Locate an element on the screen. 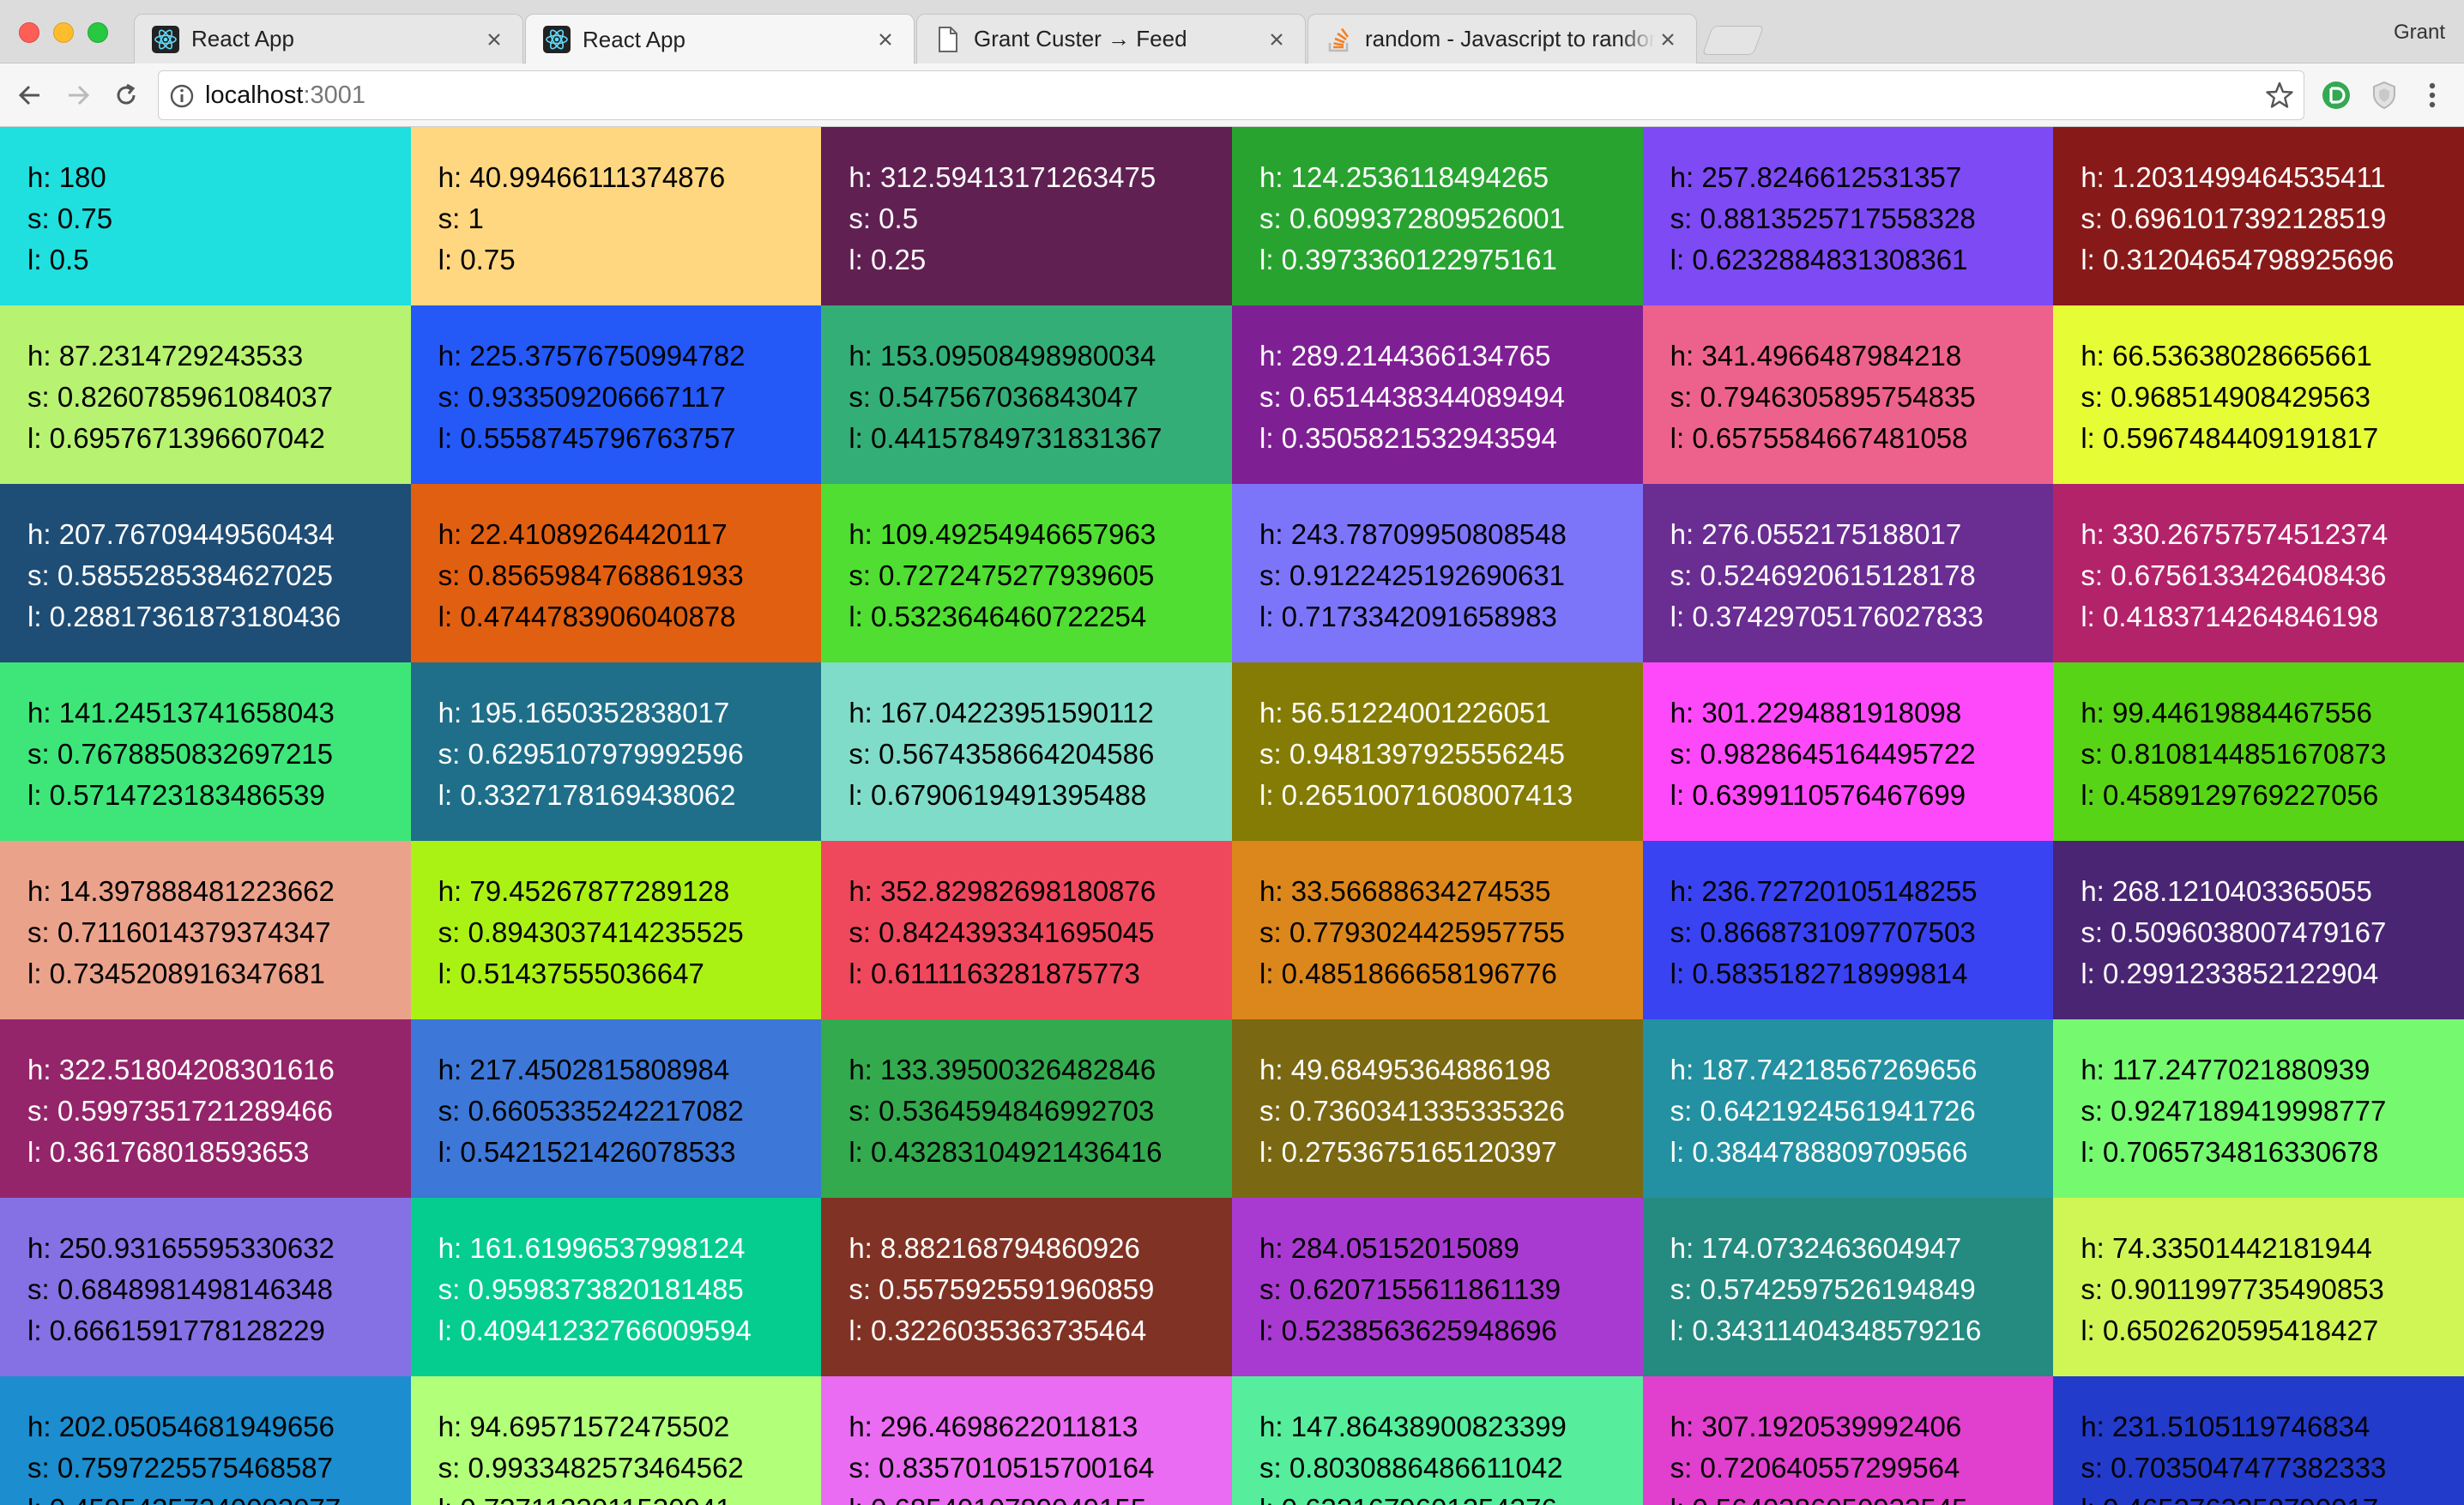  cell-l-value: 0.5967484409191817 is located at coordinates (2241, 438).